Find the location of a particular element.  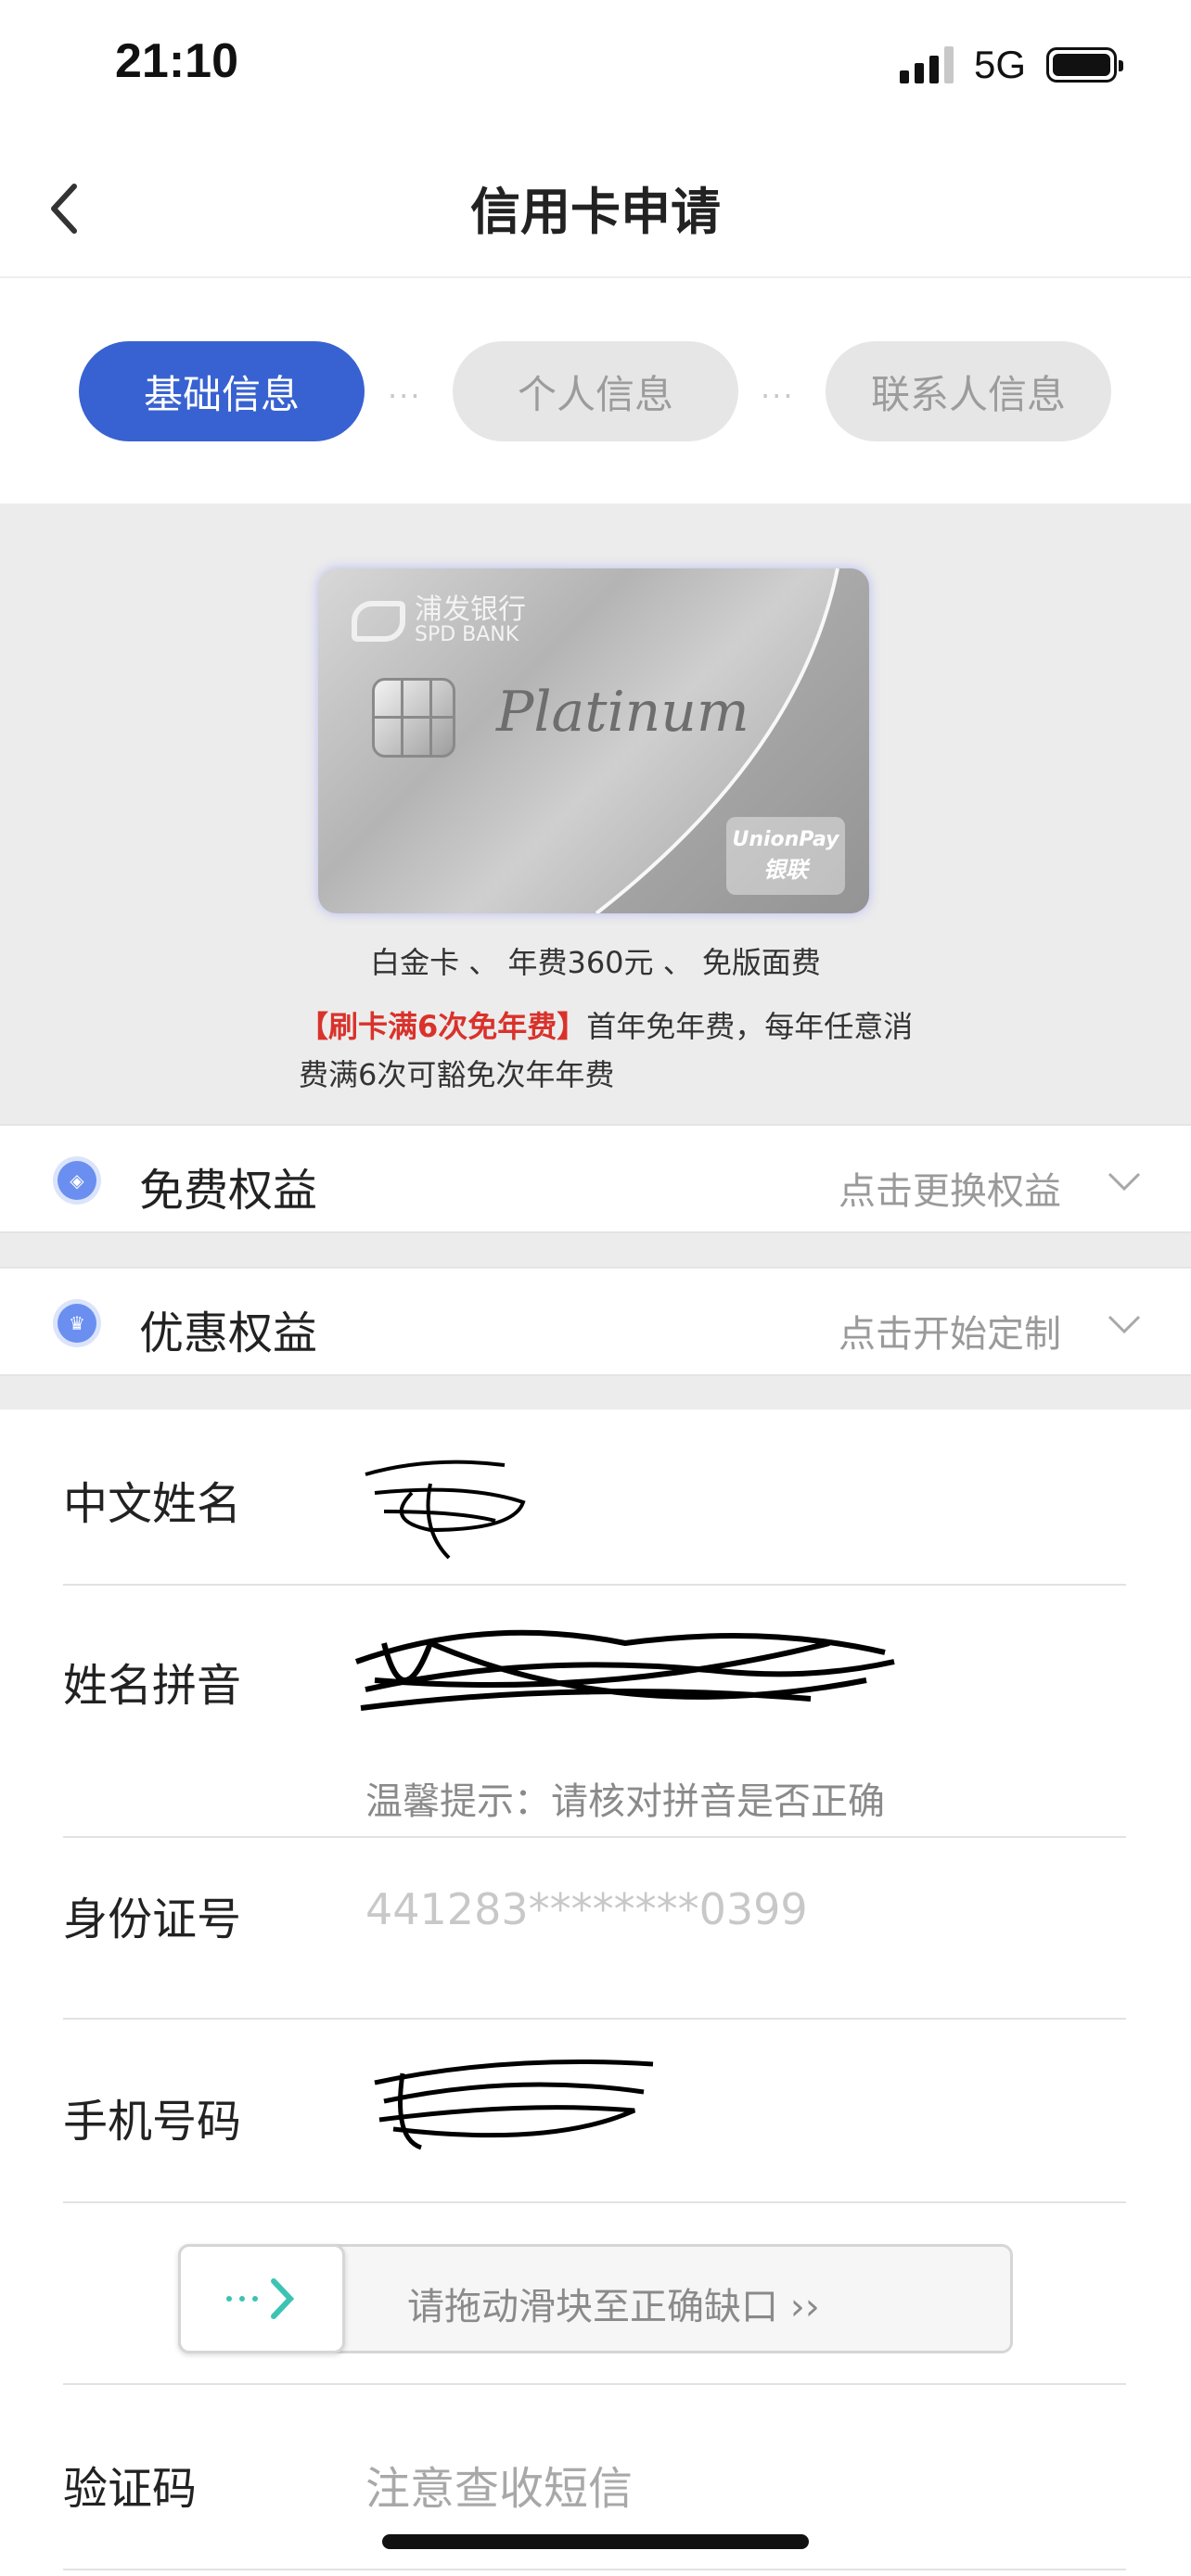

gift-coin-icon: ◈ is located at coordinates (77, 1180).